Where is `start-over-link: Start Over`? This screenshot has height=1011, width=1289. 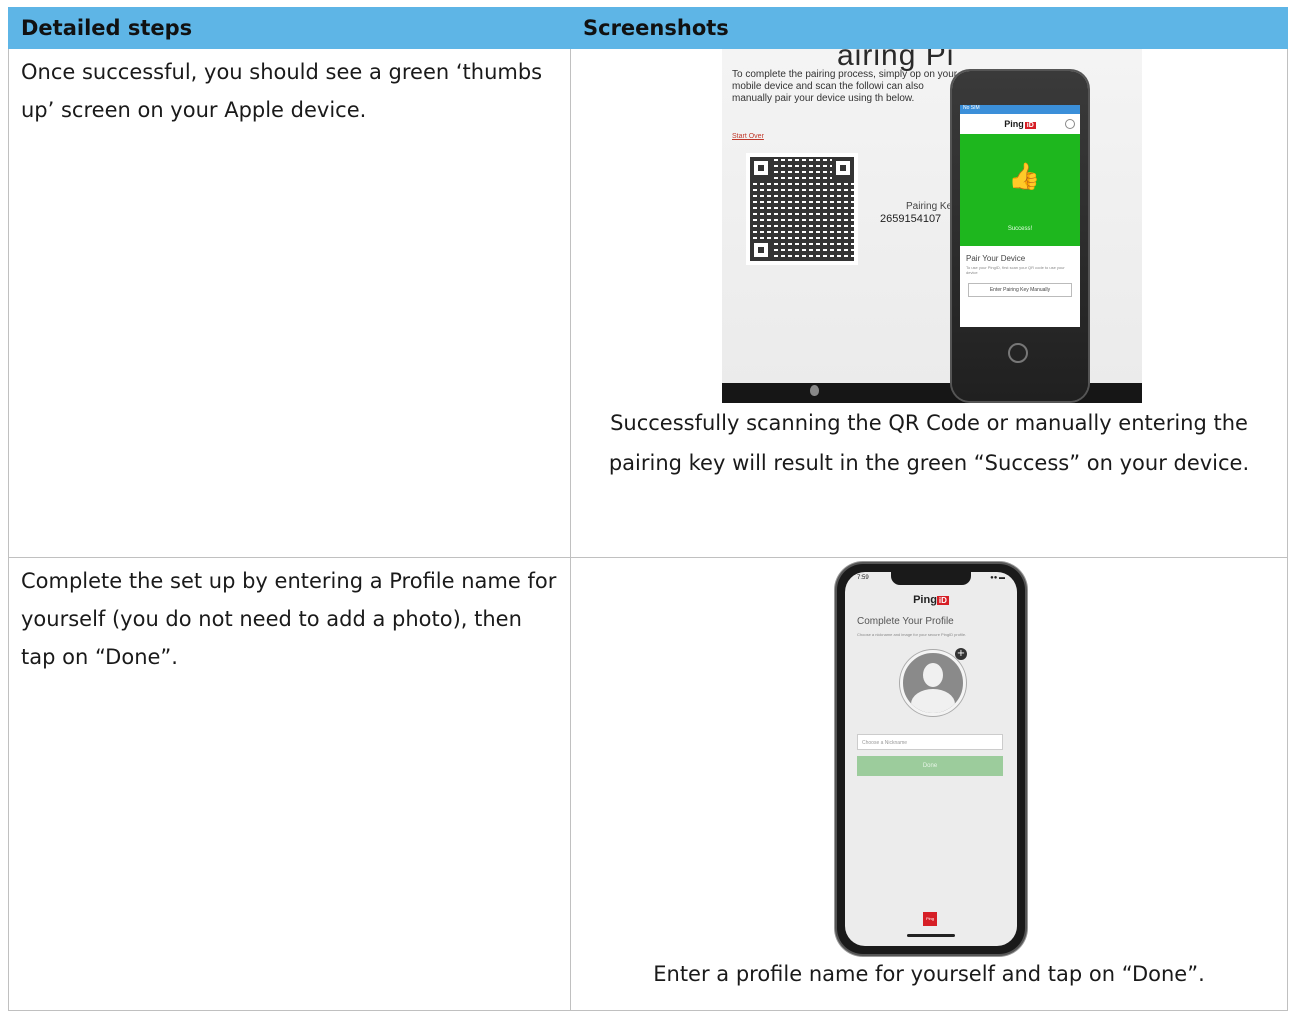 start-over-link: Start Over is located at coordinates (748, 136).